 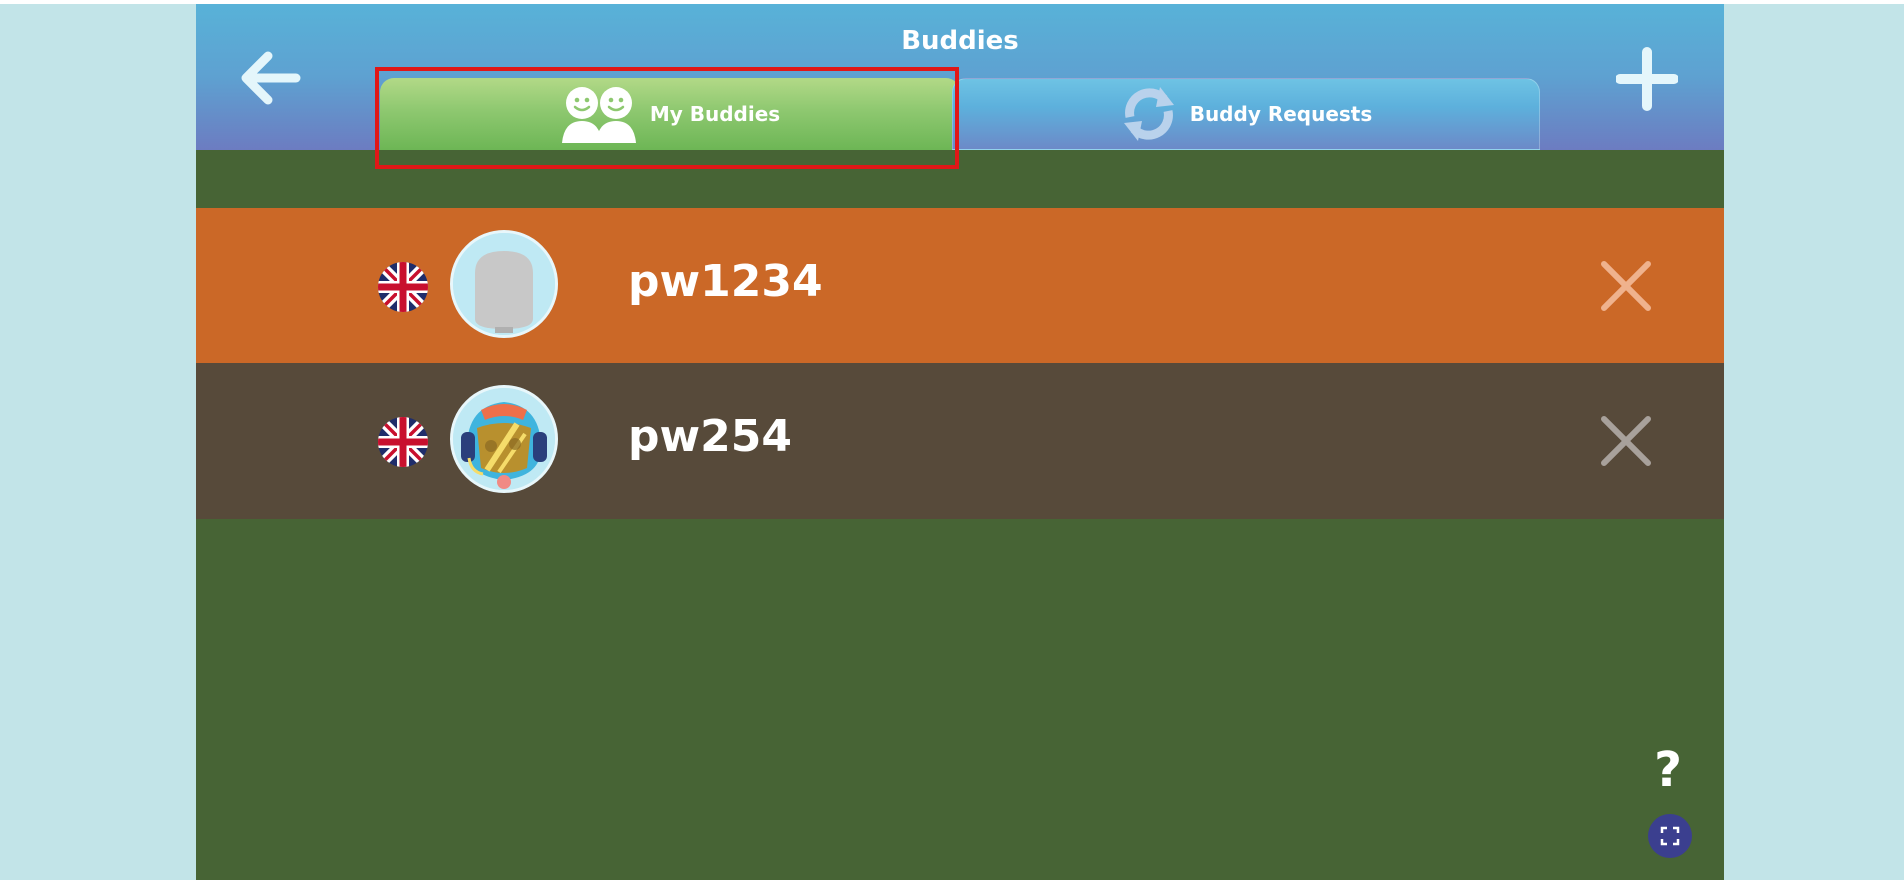 I want to click on fullscreen-icon, so click(x=1670, y=836).